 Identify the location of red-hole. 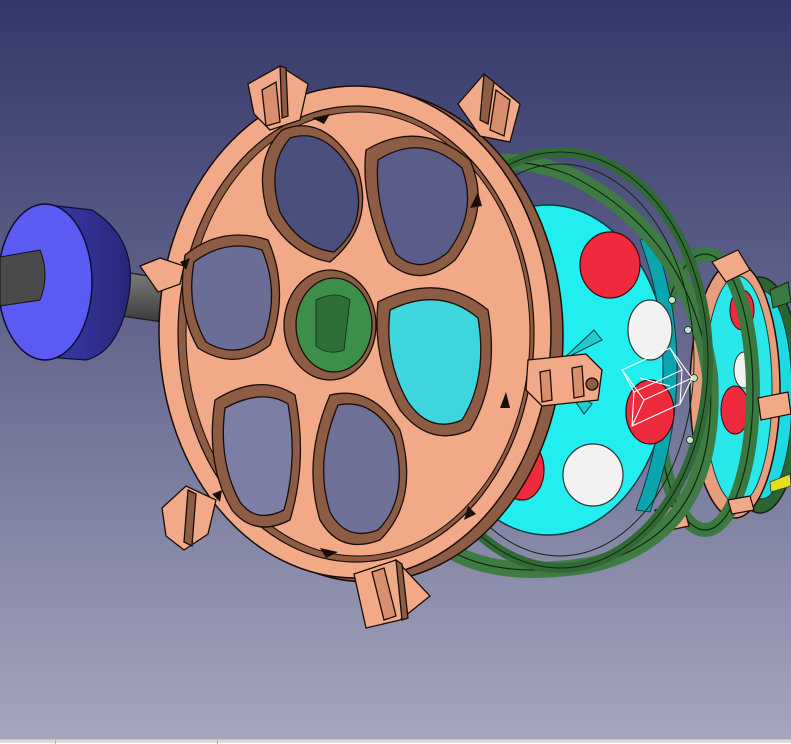
(610, 265).